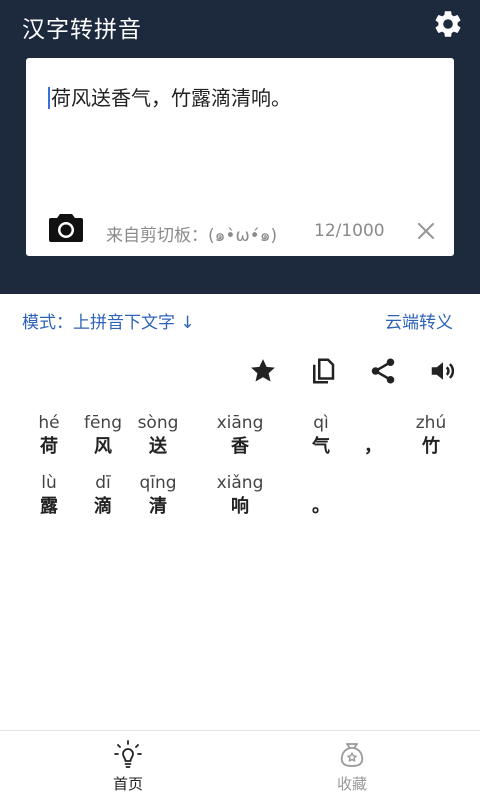 This screenshot has height=800, width=480. I want to click on text-caret, so click(49, 98).